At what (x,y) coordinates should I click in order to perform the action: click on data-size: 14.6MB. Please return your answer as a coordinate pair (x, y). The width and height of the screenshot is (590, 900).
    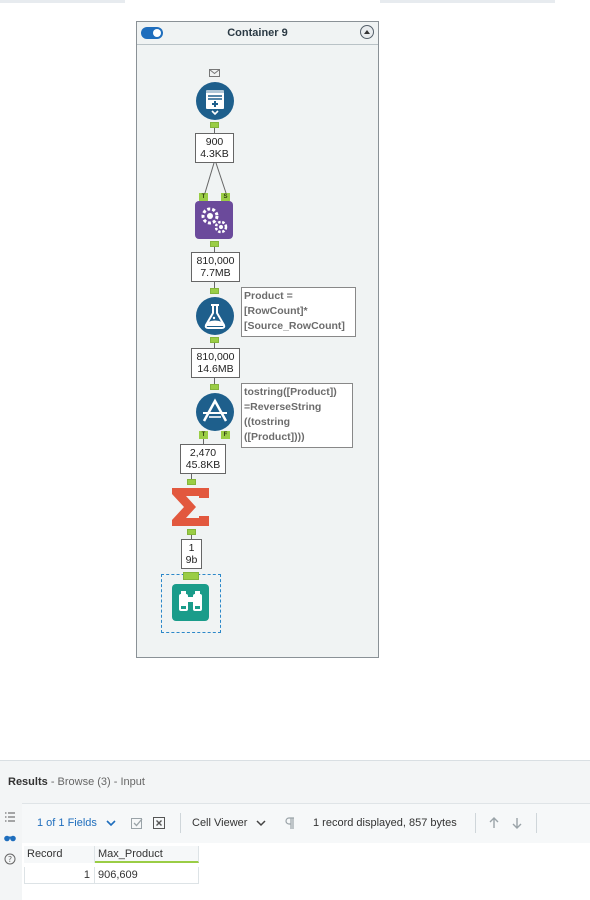
    Looking at the image, I should click on (215, 369).